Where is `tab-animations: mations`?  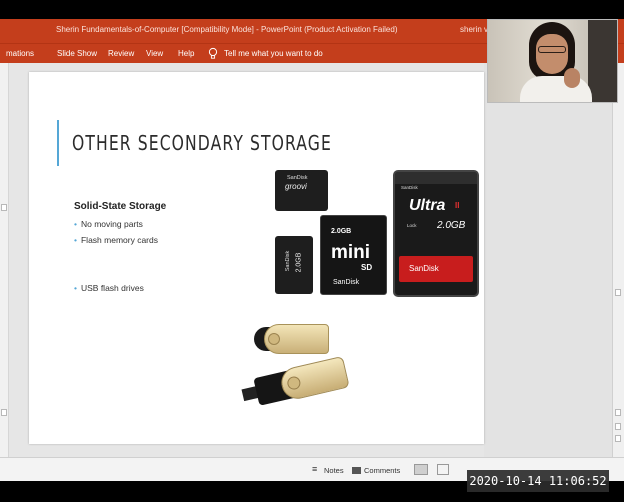
tab-animations: mations is located at coordinates (20, 53).